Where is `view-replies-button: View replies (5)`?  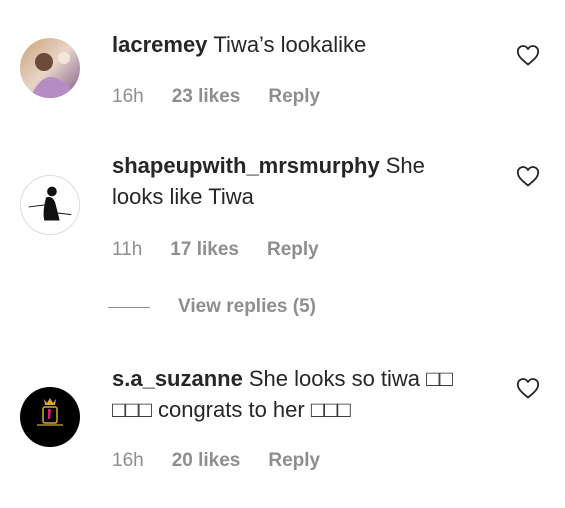 view-replies-button: View replies (5) is located at coordinates (212, 307).